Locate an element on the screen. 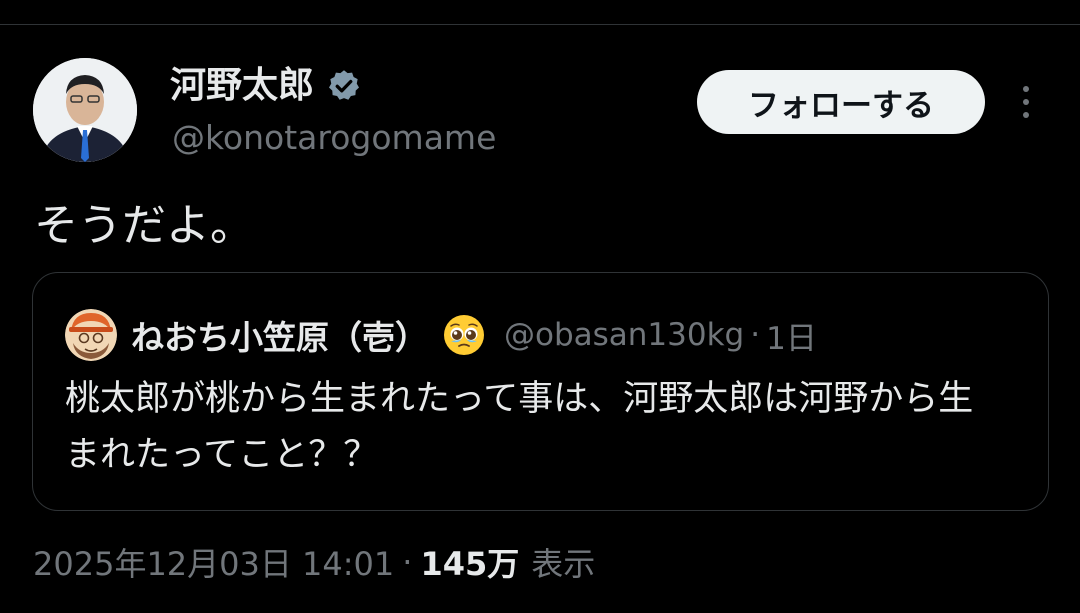  verified-badge-icon is located at coordinates (344, 86).